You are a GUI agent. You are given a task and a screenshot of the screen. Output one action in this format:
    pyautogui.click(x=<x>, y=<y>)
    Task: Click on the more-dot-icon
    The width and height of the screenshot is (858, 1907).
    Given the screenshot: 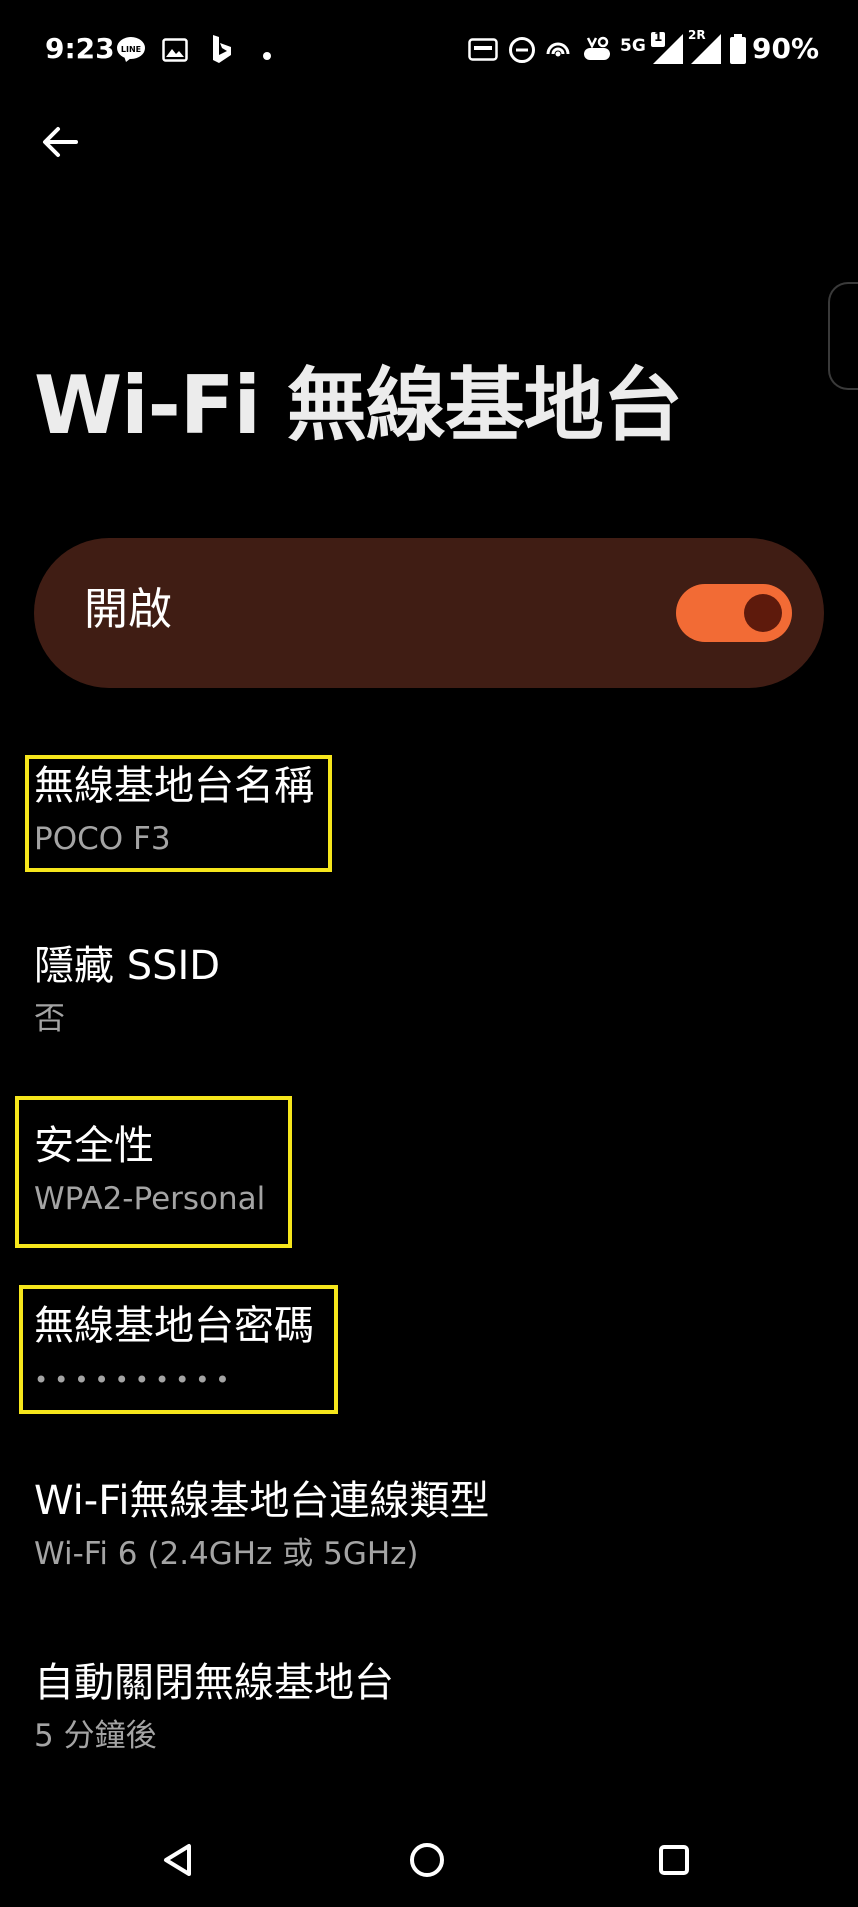 What is the action you would take?
    pyautogui.click(x=267, y=55)
    